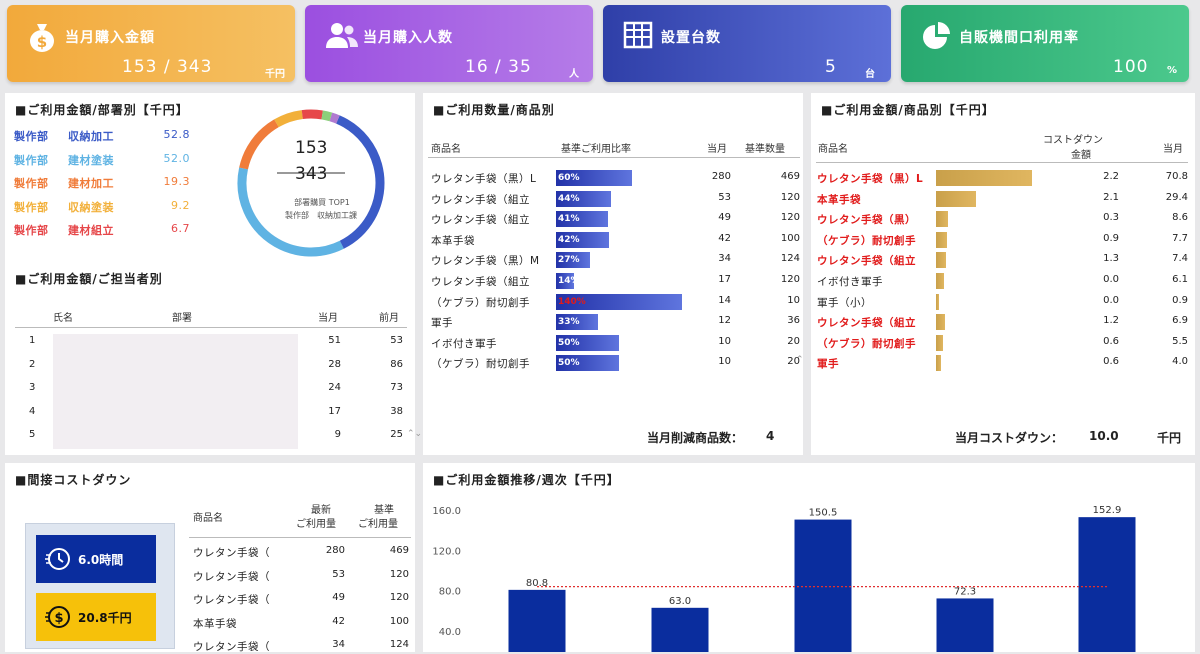 Image resolution: width=1200 pixels, height=654 pixels. What do you see at coordinates (793, 321) in the screenshot?
I see `qty-row-base: 36` at bounding box center [793, 321].